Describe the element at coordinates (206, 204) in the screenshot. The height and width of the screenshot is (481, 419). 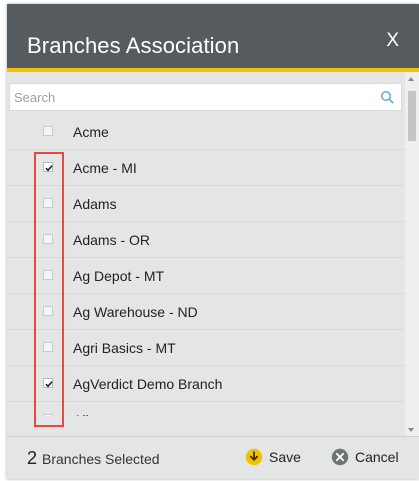
I see `branch-row: Adams` at that location.